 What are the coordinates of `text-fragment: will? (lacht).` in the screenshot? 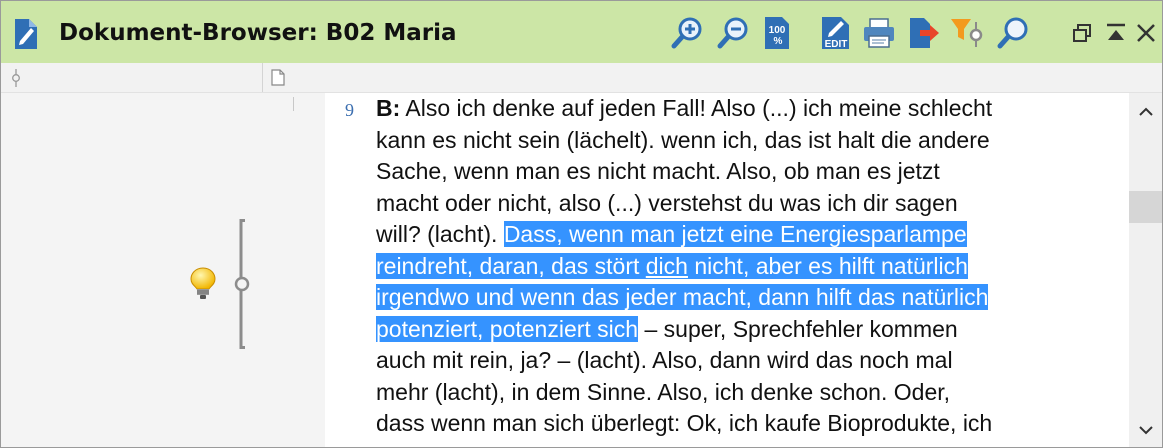 It's located at (440, 234).